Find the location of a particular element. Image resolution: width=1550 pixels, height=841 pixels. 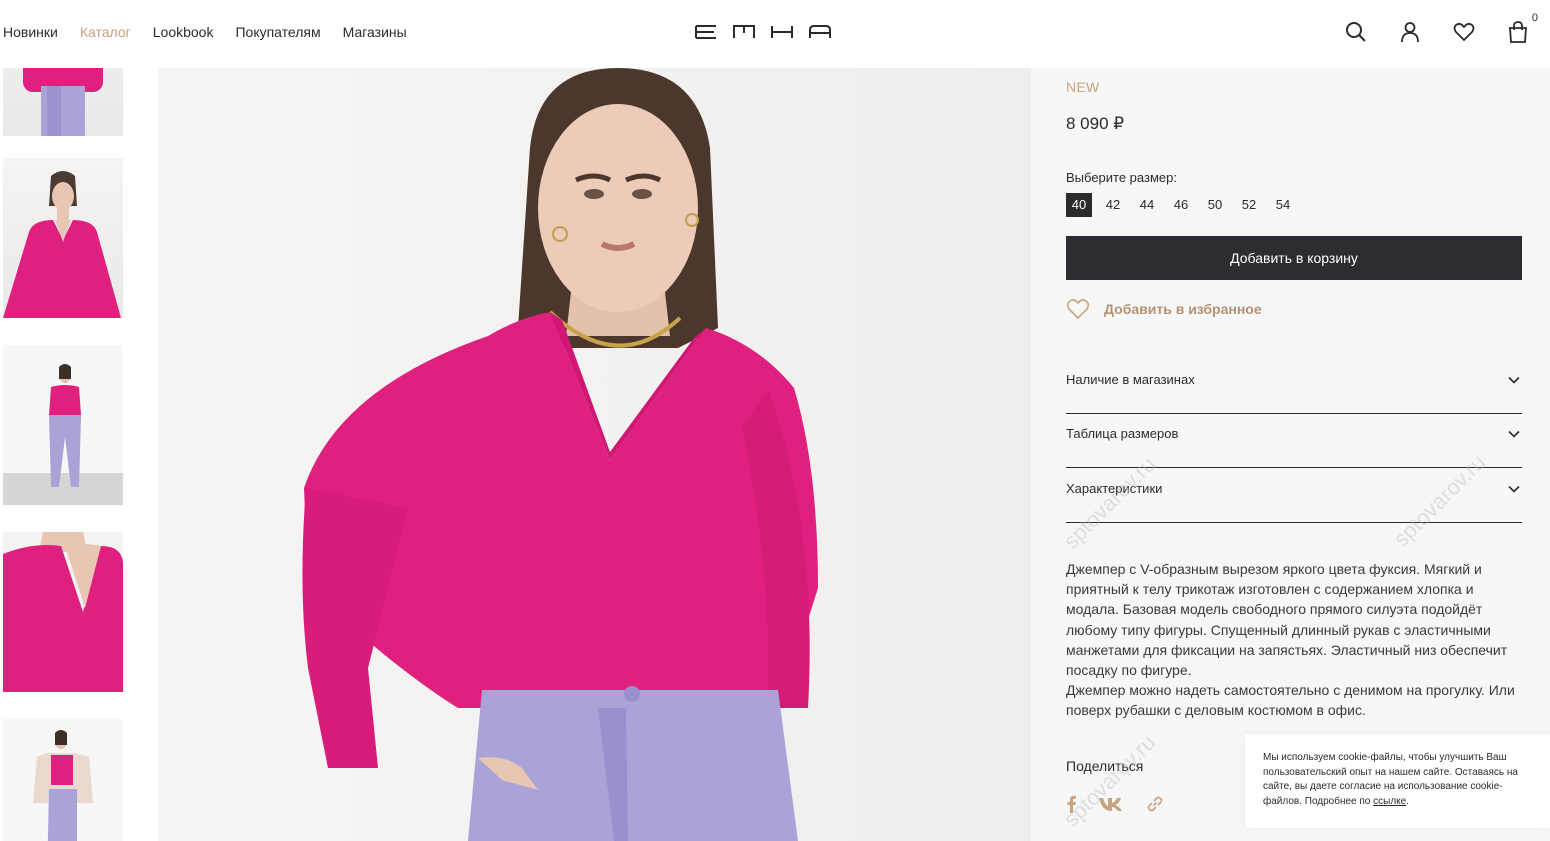

share-label: Поделиться is located at coordinates (1105, 766).